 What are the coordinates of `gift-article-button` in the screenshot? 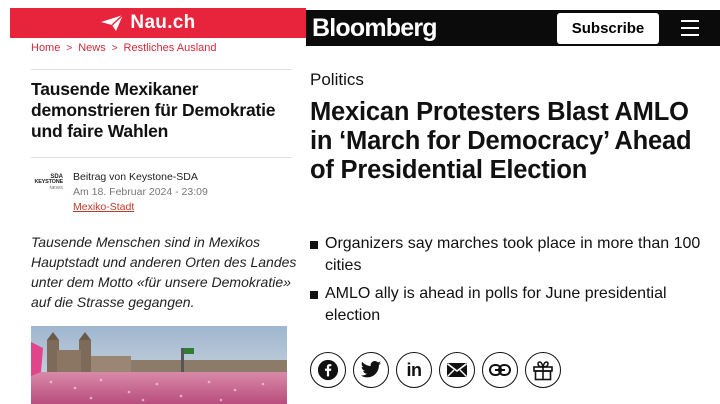 It's located at (543, 370).